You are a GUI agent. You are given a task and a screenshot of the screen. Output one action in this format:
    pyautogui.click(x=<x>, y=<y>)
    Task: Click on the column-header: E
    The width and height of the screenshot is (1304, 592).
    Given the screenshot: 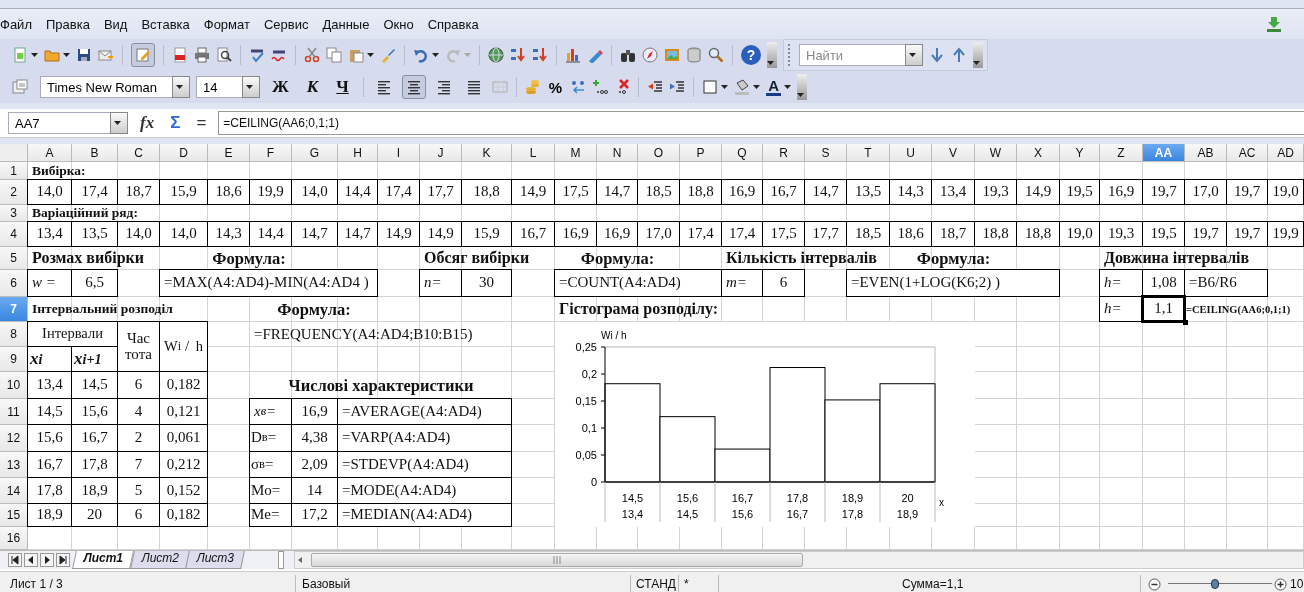 What is the action you would take?
    pyautogui.click(x=229, y=153)
    